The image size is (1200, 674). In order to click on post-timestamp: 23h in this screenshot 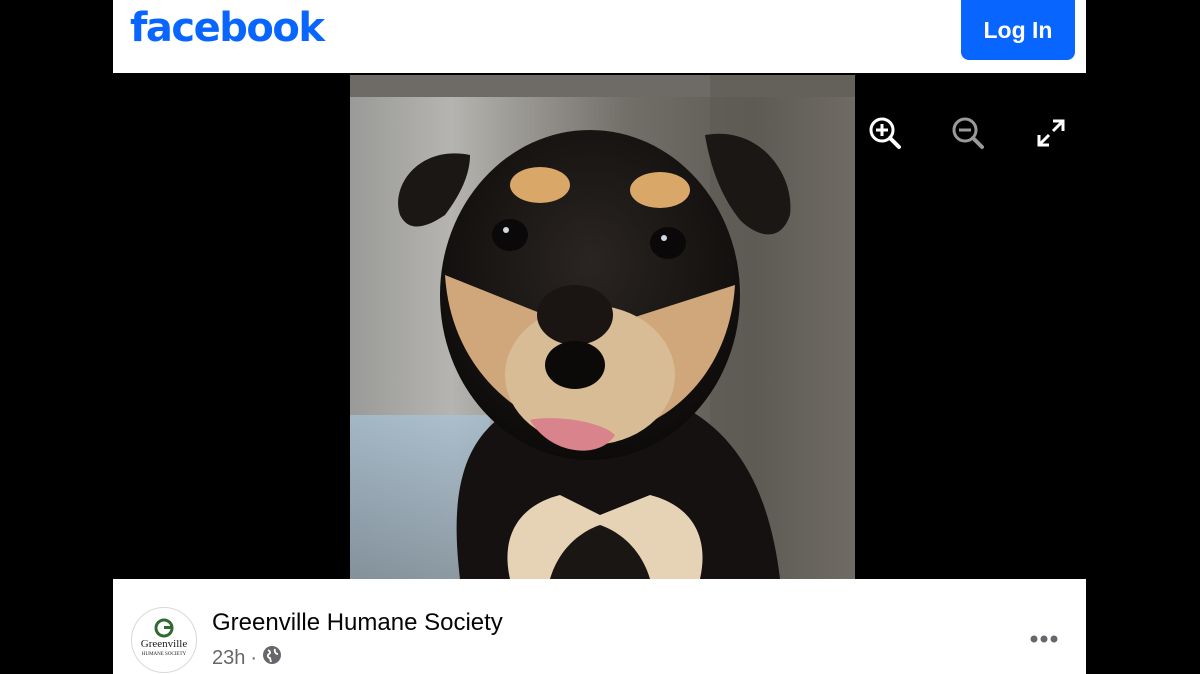, I will do `click(228, 658)`.